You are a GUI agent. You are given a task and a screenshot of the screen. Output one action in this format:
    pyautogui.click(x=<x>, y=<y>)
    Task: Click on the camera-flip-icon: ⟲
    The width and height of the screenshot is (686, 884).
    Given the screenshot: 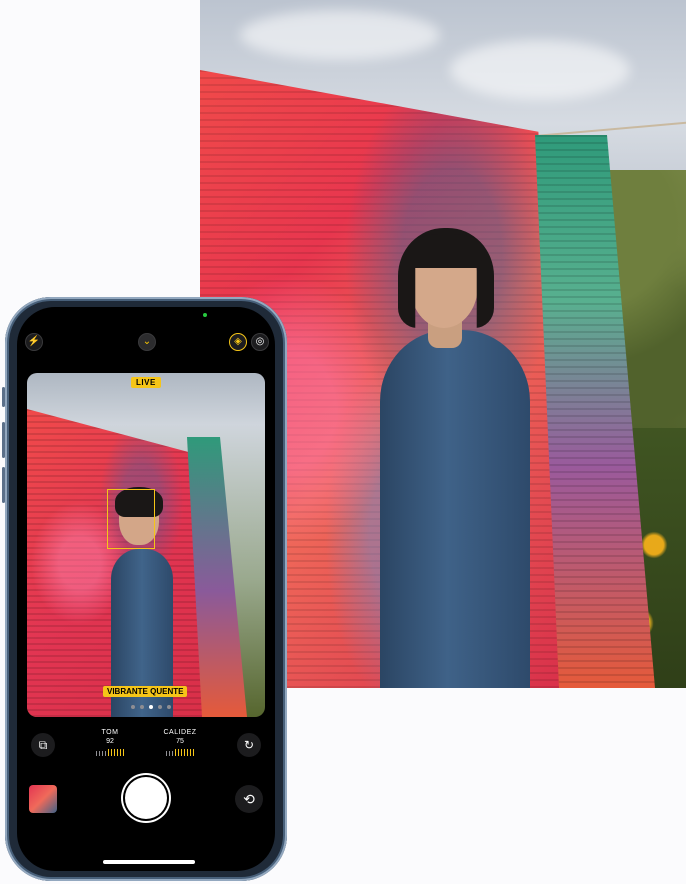 What is the action you would take?
    pyautogui.click(x=249, y=799)
    